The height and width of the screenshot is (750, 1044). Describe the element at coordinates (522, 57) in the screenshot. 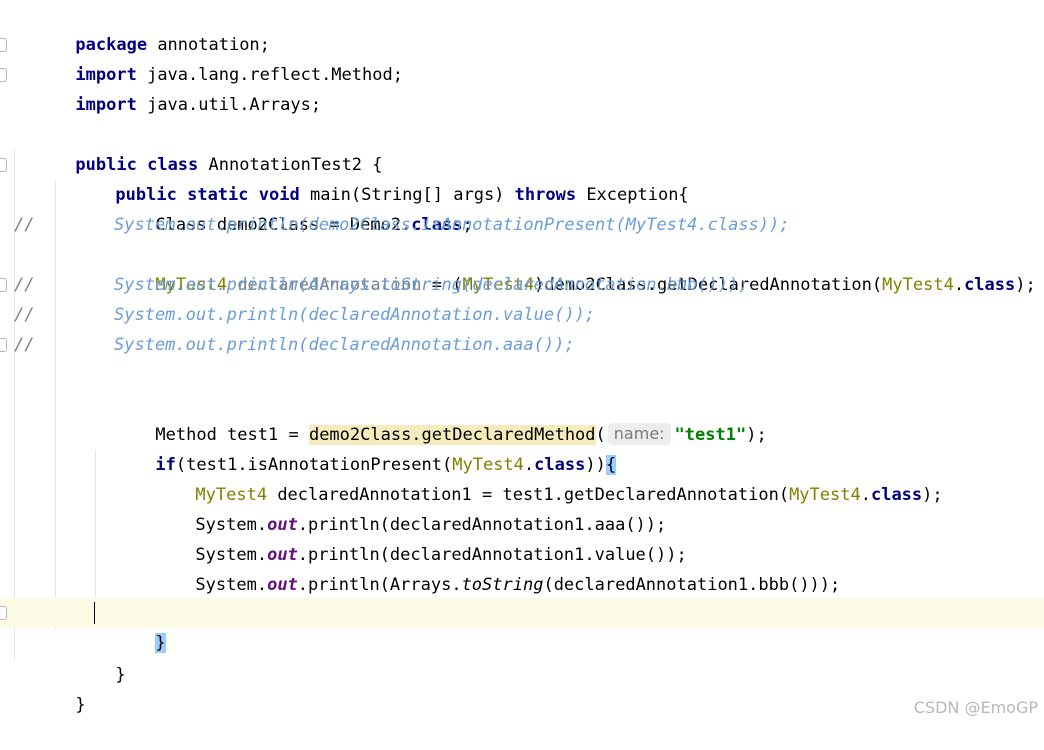

I see `code-line-2: import java.lang.reflect.Method;` at that location.